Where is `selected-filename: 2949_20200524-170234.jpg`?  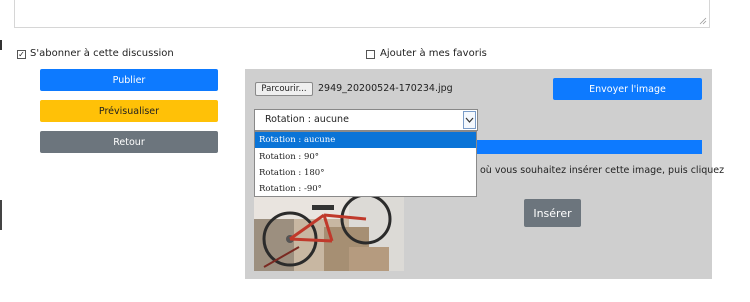 selected-filename: 2949_20200524-170234.jpg is located at coordinates (385, 88).